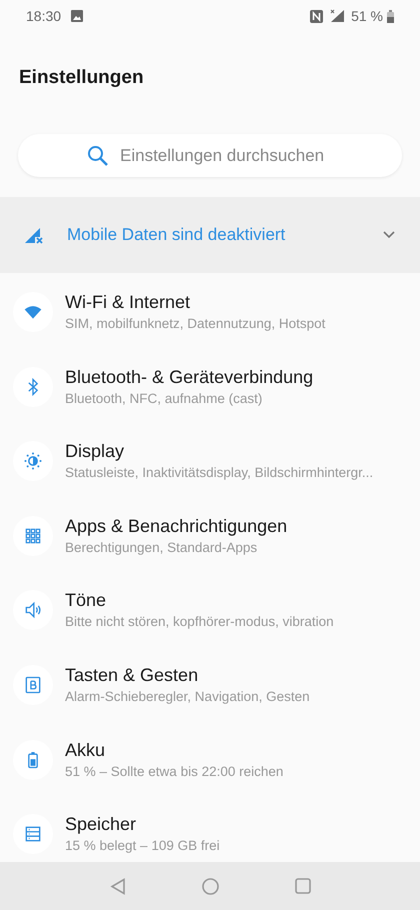  Describe the element at coordinates (85, 750) in the screenshot. I see `item-title: Akku` at that location.